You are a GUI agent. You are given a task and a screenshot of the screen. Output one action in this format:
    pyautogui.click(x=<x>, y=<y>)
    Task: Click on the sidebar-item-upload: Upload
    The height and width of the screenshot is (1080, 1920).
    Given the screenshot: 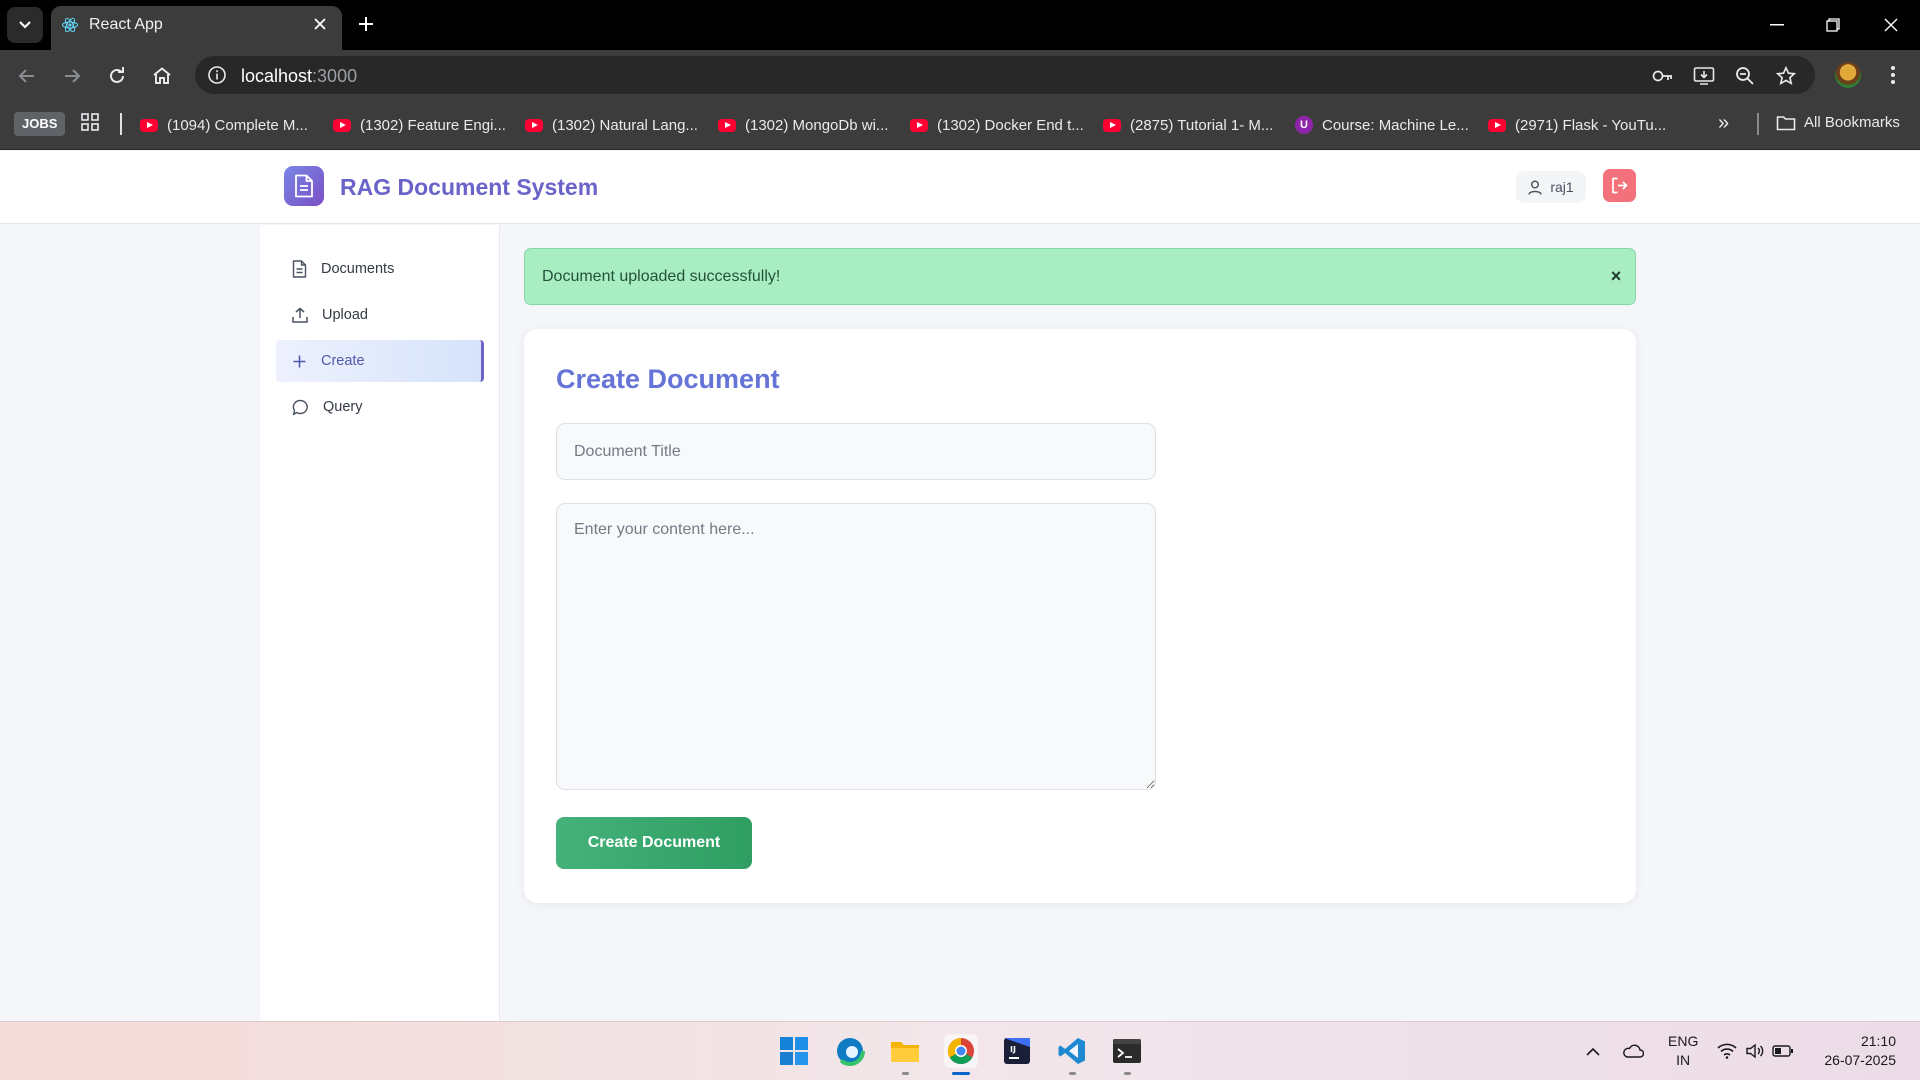 What is the action you would take?
    pyautogui.click(x=380, y=315)
    